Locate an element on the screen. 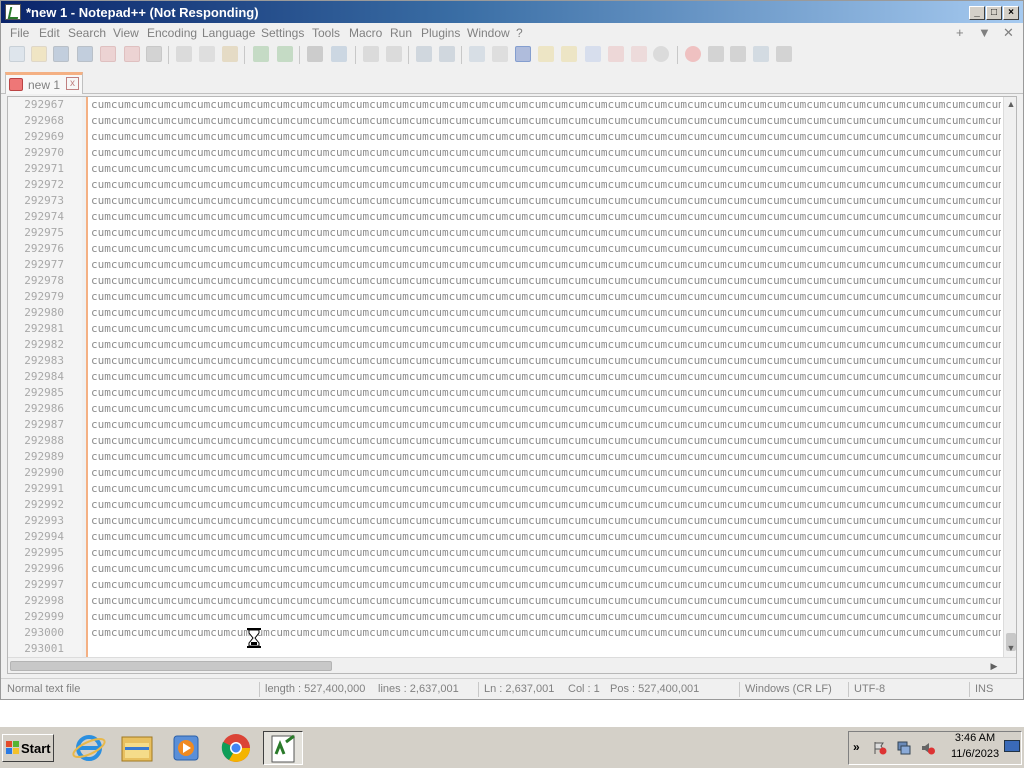 The height and width of the screenshot is (768, 1024). menu-encoding: Encoding is located at coordinates (172, 33).